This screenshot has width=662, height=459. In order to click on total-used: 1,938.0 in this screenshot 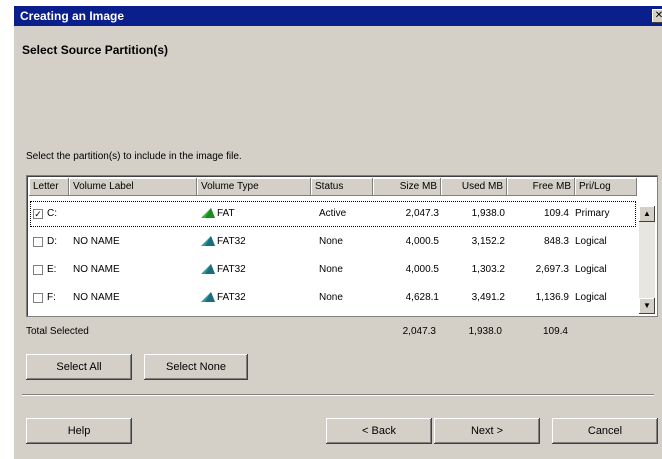, I will do `click(485, 331)`.